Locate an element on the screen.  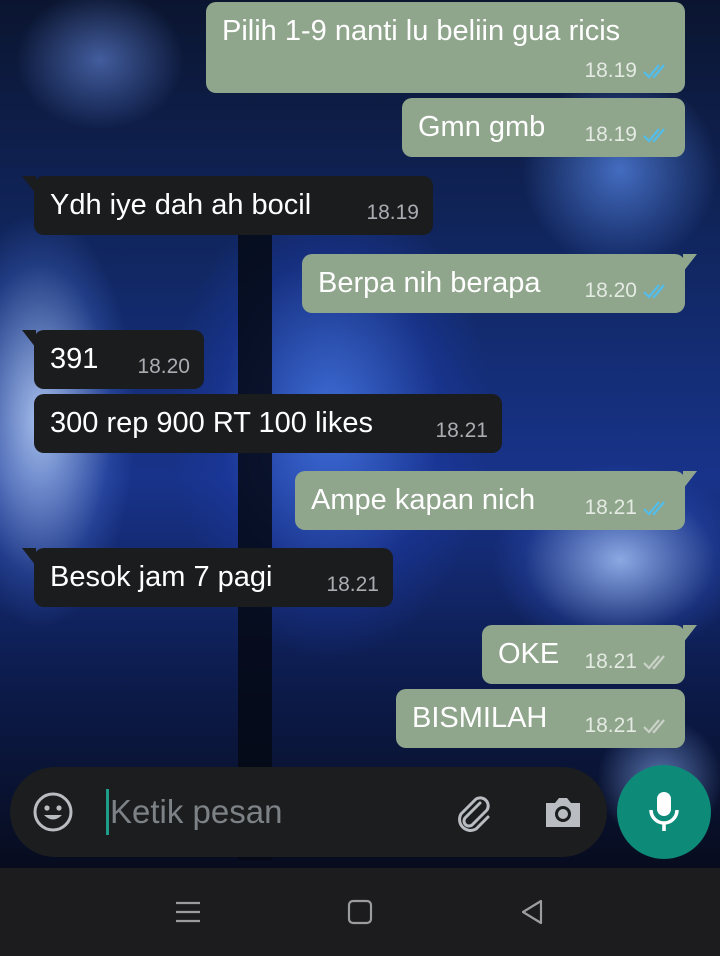
message-text: Gmn gmb is located at coordinates (482, 127).